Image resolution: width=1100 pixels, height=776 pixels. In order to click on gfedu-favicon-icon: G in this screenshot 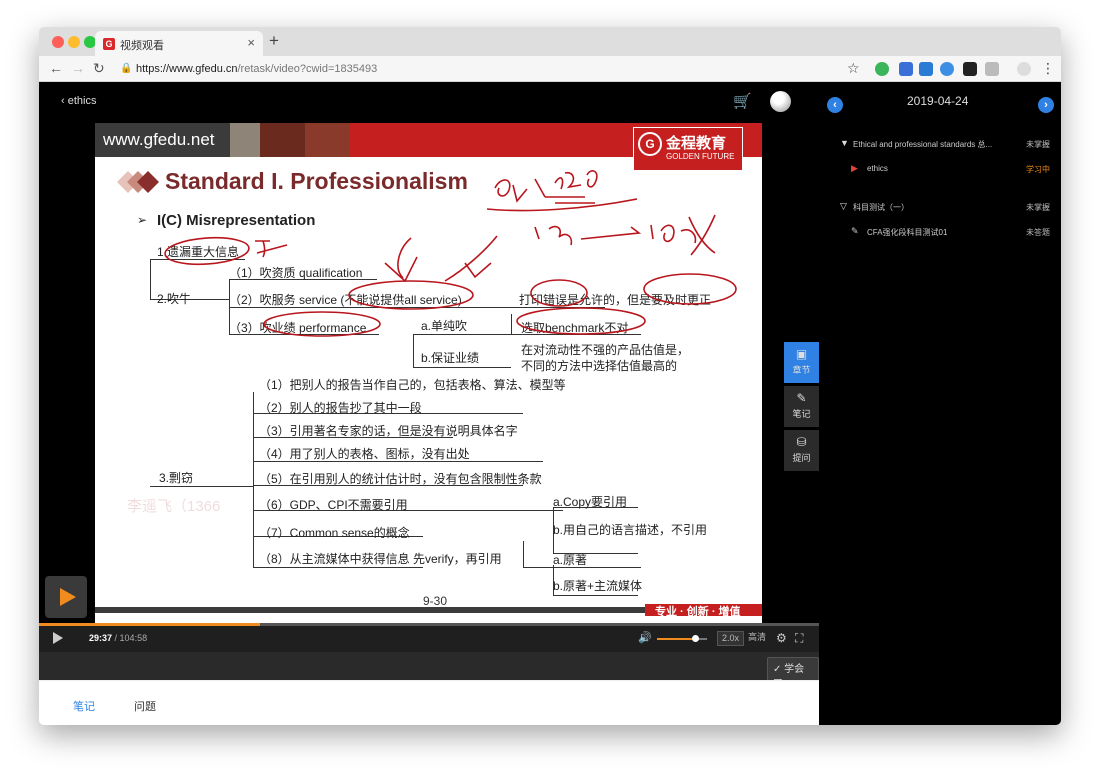, I will do `click(109, 44)`.